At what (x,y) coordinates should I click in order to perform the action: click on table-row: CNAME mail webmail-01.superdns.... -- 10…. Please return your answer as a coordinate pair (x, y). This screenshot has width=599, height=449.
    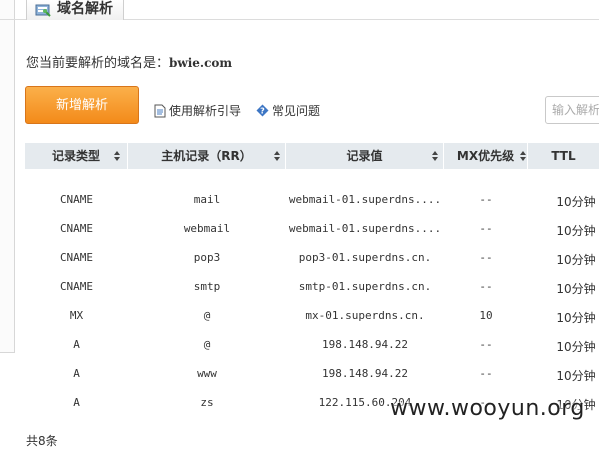
    Looking at the image, I should click on (312, 199).